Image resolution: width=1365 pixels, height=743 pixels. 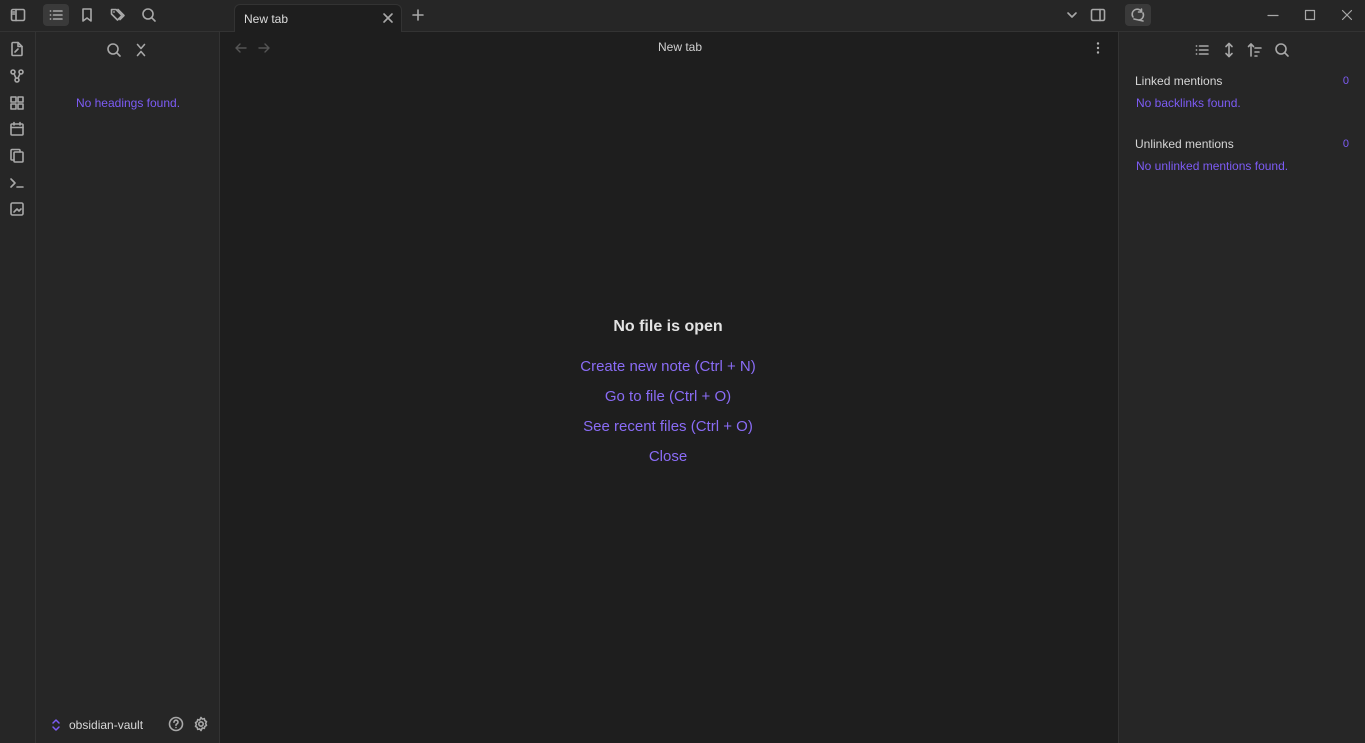 What do you see at coordinates (682, 16) in the screenshot?
I see `title-bar: New tab` at bounding box center [682, 16].